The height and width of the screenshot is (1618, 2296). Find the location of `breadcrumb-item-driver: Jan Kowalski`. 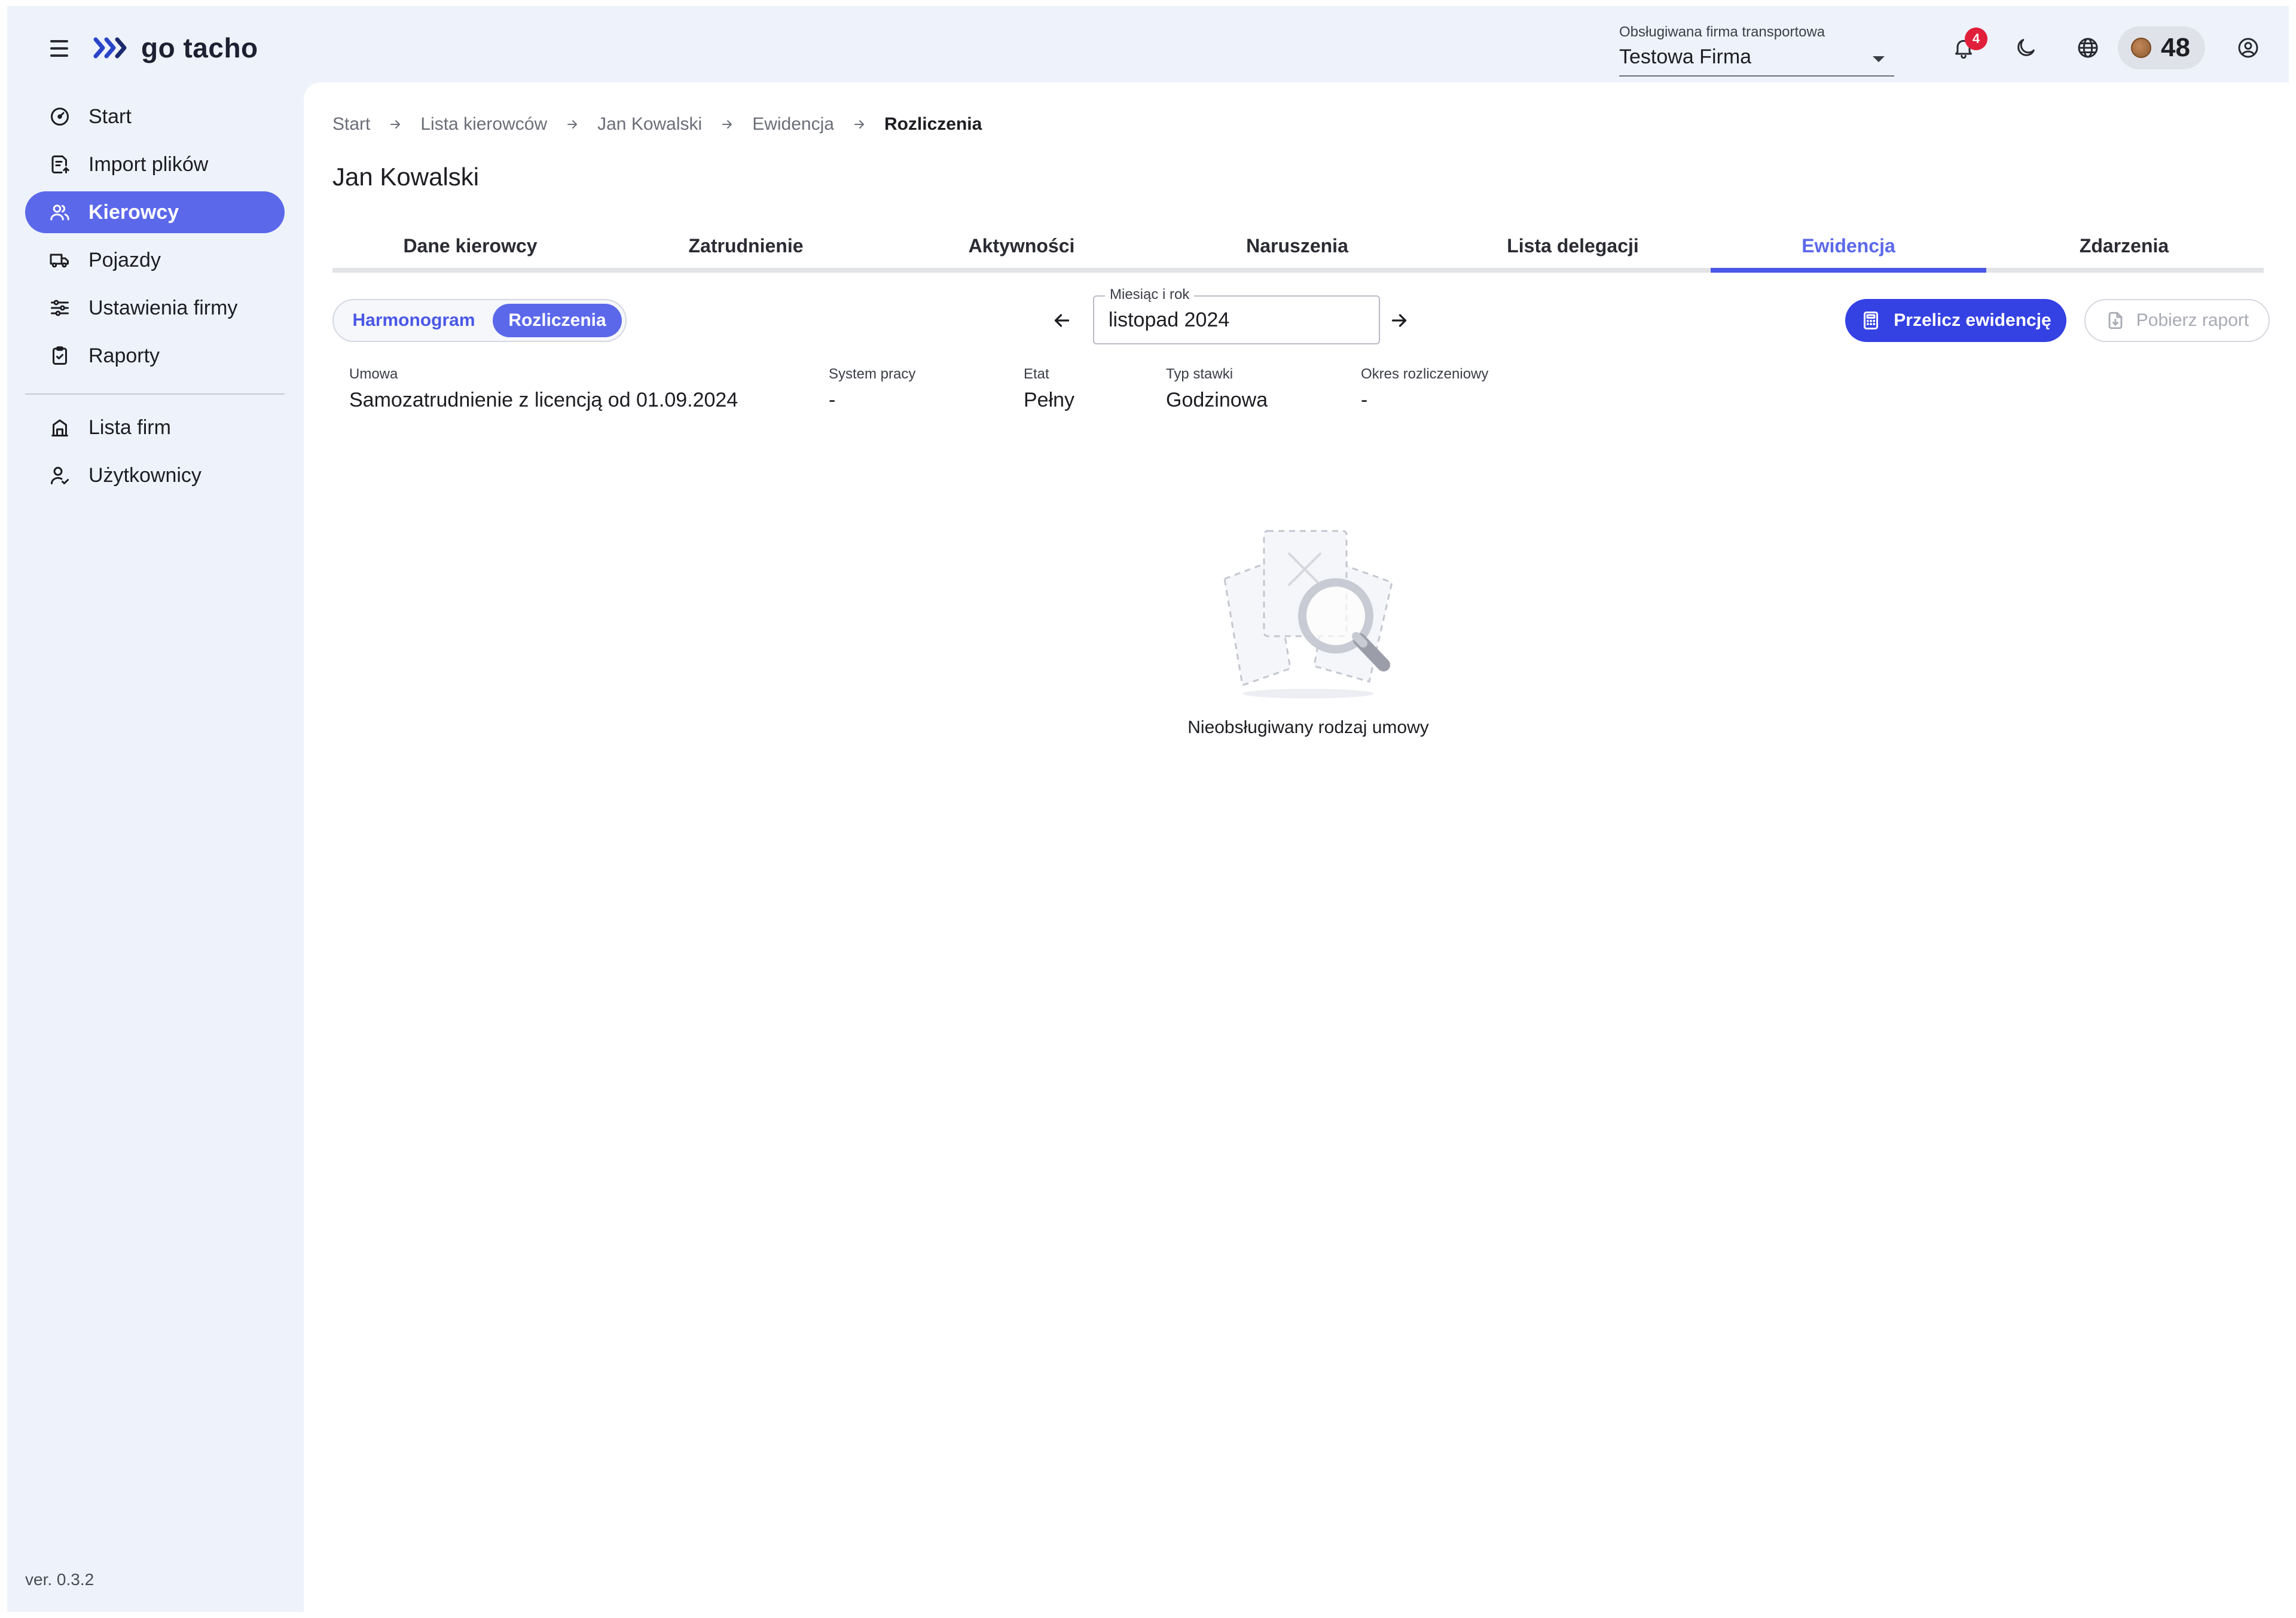

breadcrumb-item-driver: Jan Kowalski is located at coordinates (649, 124).